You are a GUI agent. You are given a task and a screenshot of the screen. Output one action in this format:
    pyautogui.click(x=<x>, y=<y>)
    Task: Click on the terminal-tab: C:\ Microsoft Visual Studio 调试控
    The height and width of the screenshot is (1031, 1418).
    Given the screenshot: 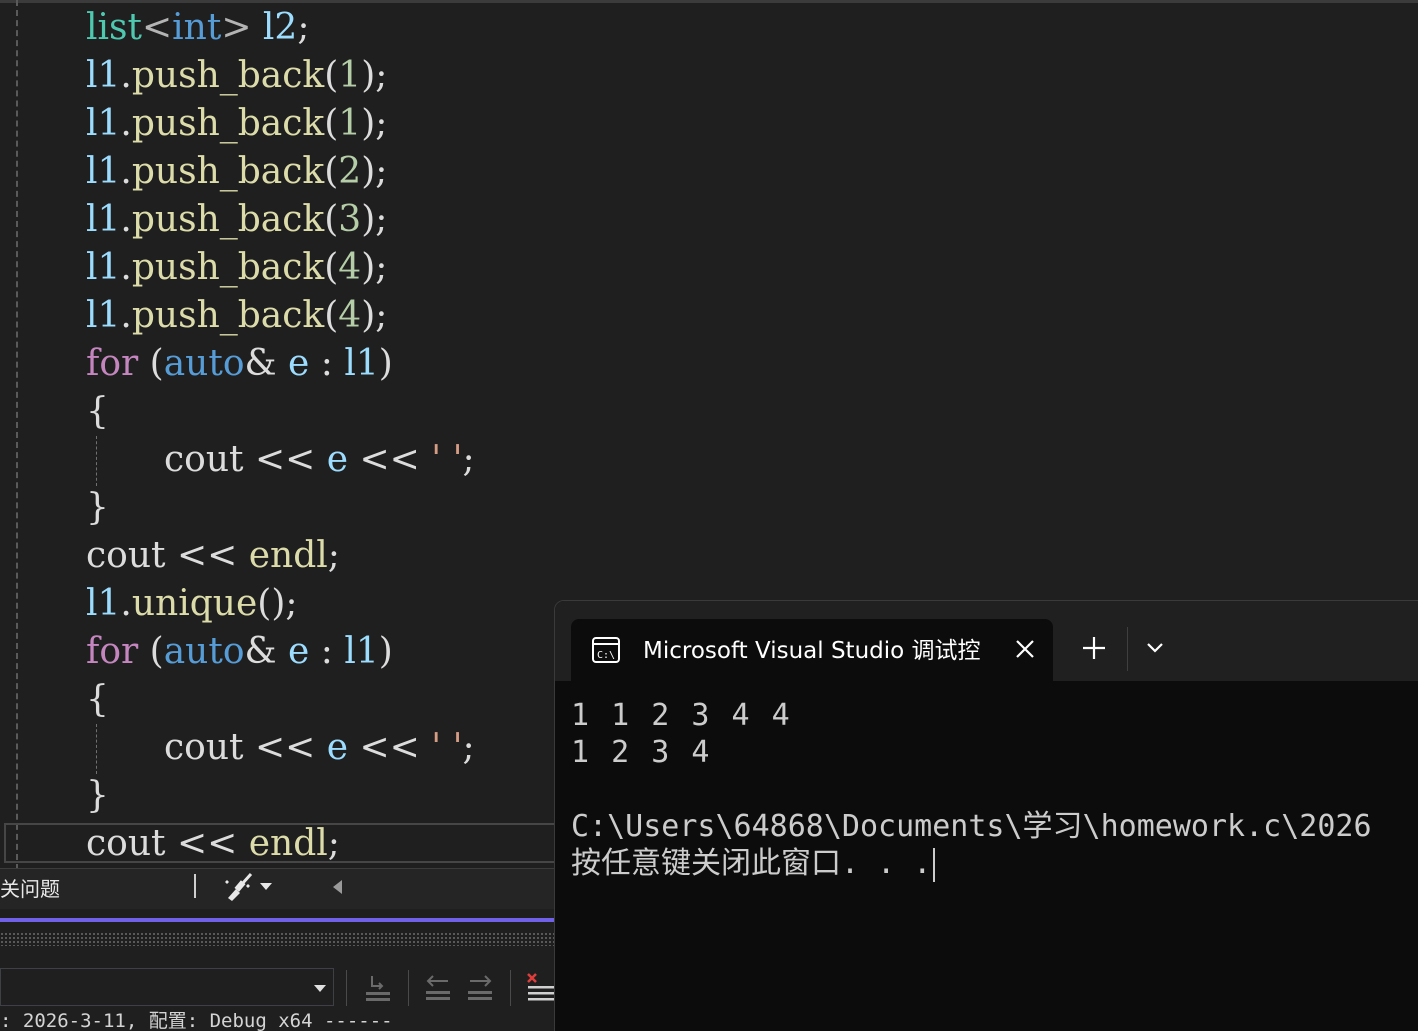 What is the action you would take?
    pyautogui.click(x=812, y=651)
    